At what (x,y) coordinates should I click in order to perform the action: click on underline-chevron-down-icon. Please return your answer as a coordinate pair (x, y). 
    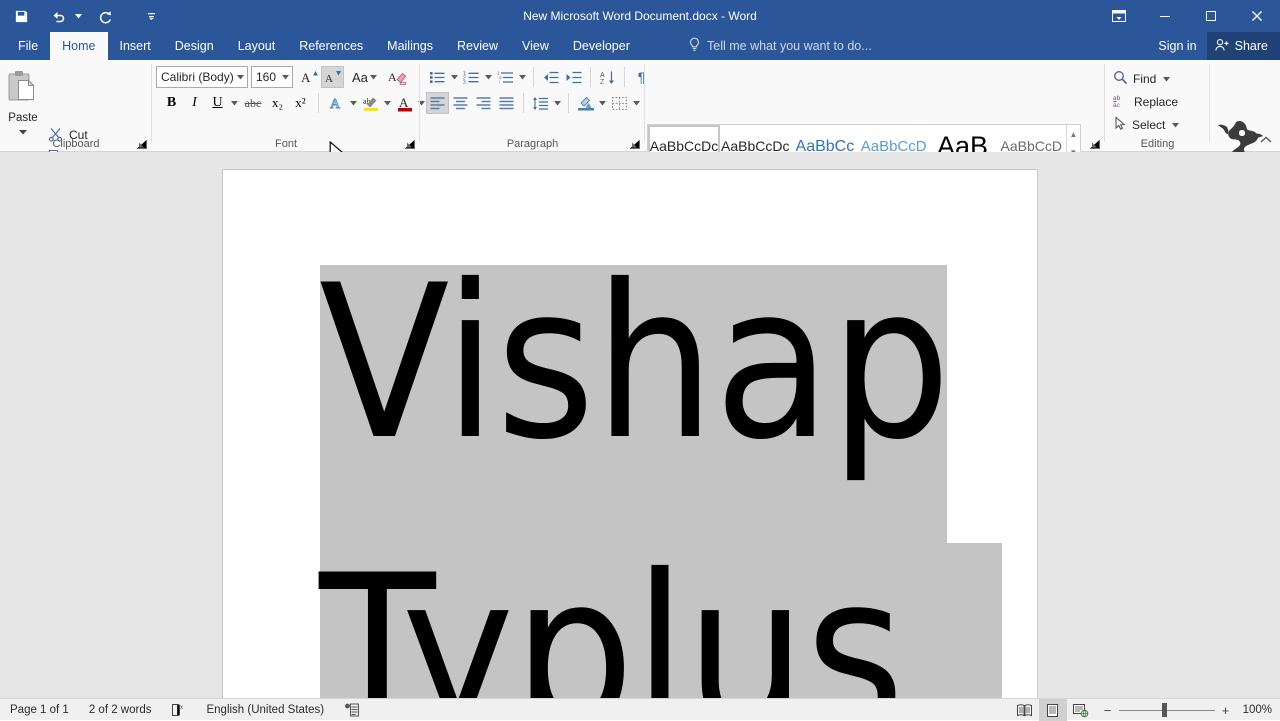
    Looking at the image, I should click on (234, 103).